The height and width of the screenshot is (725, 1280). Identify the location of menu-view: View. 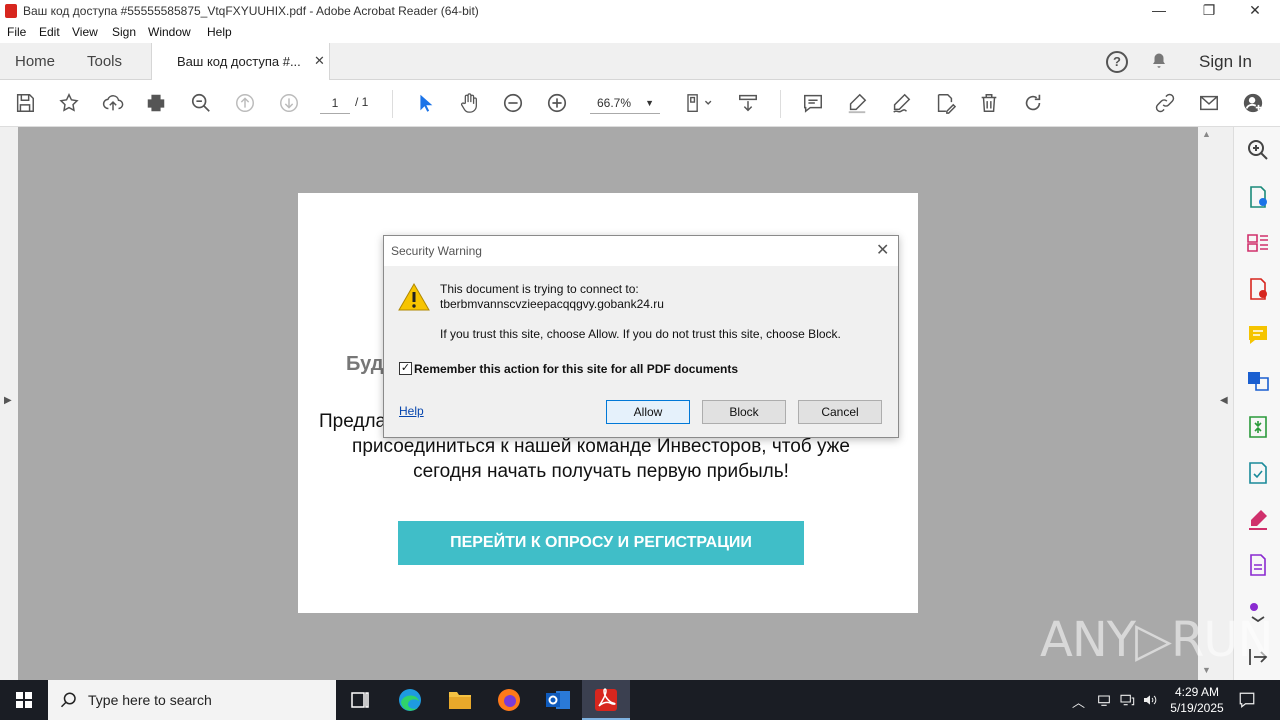
(85, 32).